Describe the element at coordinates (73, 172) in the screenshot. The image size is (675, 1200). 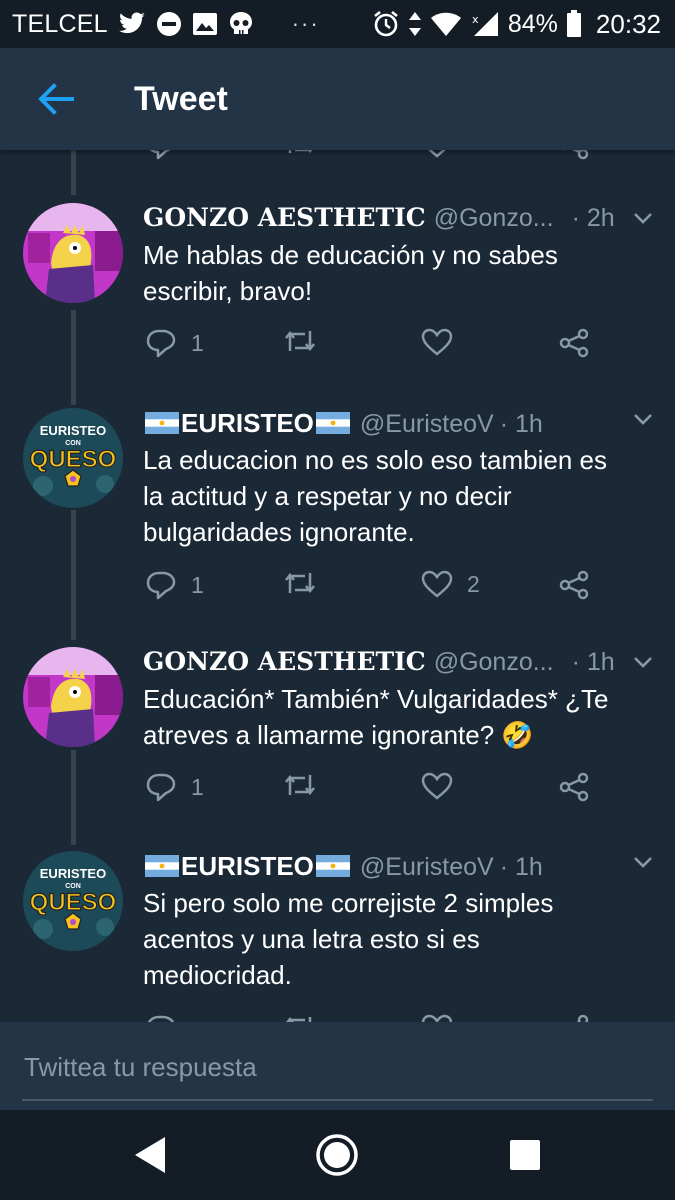
I see `thread-line` at that location.